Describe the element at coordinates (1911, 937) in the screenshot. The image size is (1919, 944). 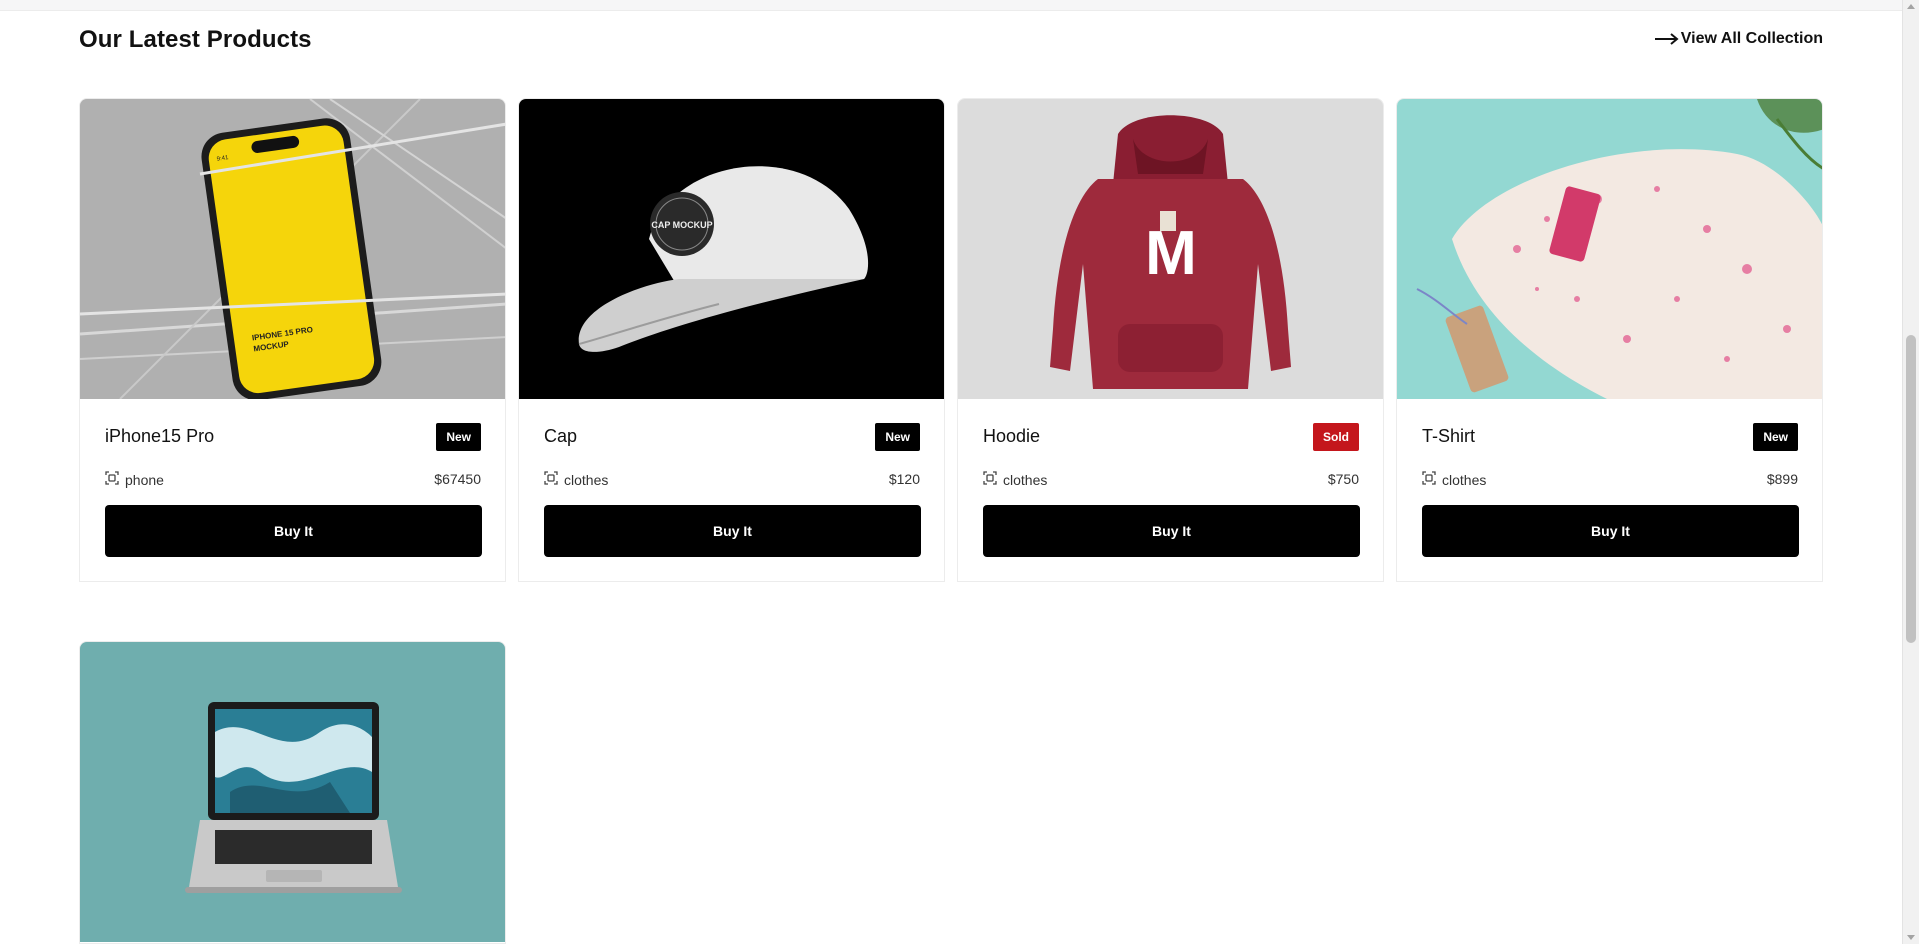
I see `scroll-down-arrow-icon` at that location.